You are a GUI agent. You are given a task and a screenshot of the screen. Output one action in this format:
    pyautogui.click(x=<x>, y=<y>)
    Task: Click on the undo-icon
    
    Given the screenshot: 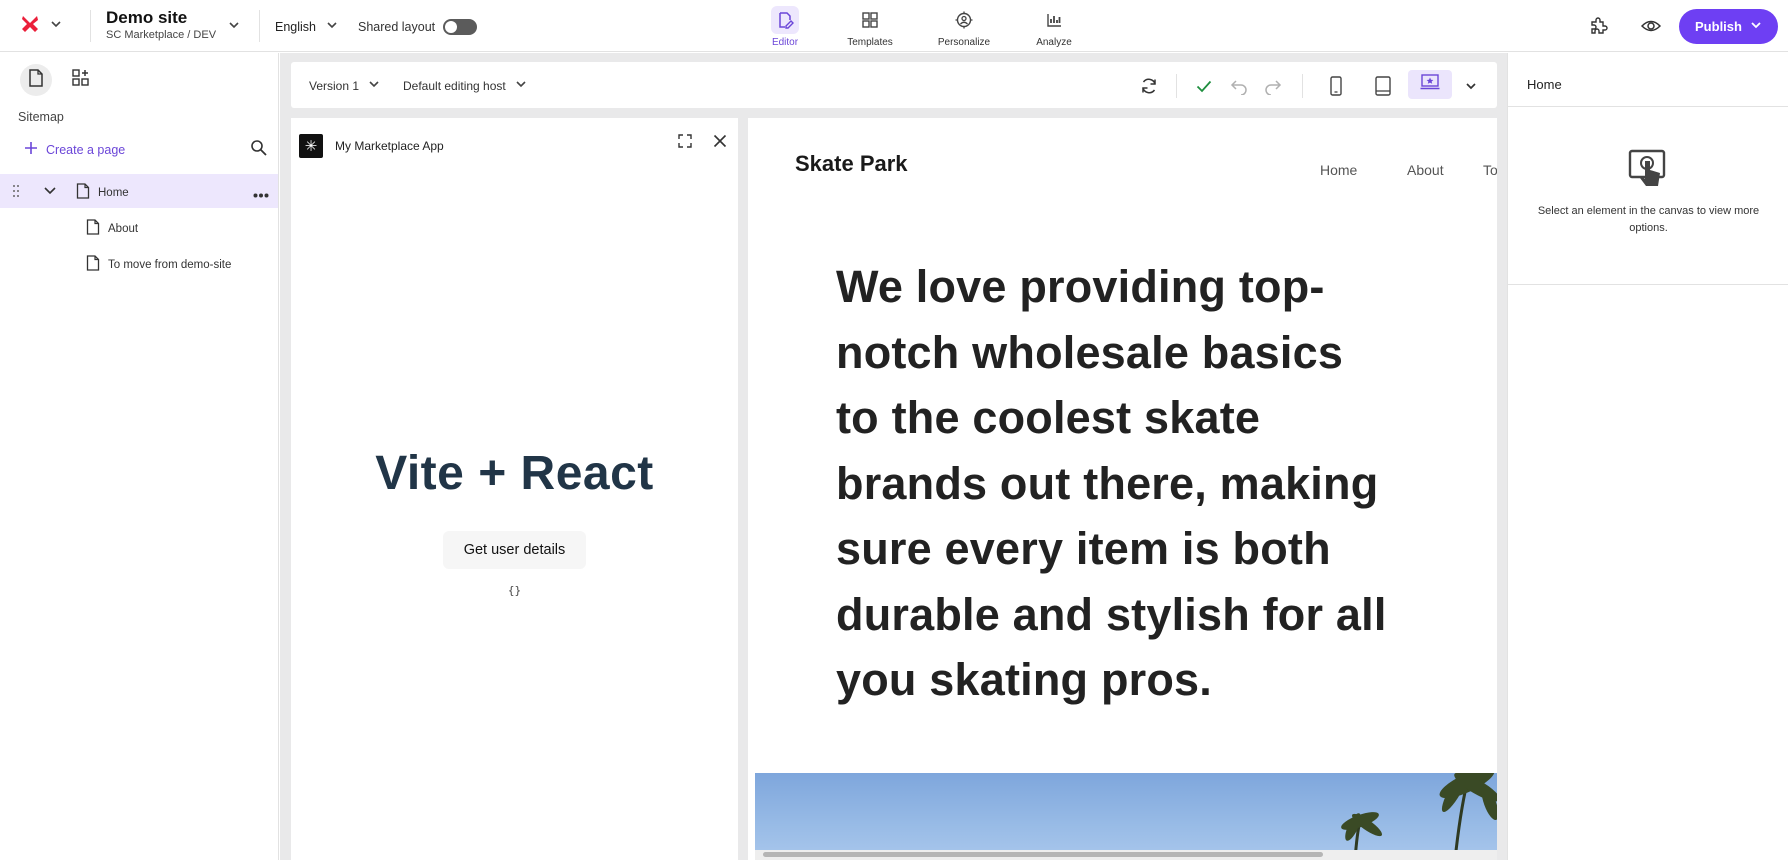 What is the action you would take?
    pyautogui.click(x=1239, y=86)
    